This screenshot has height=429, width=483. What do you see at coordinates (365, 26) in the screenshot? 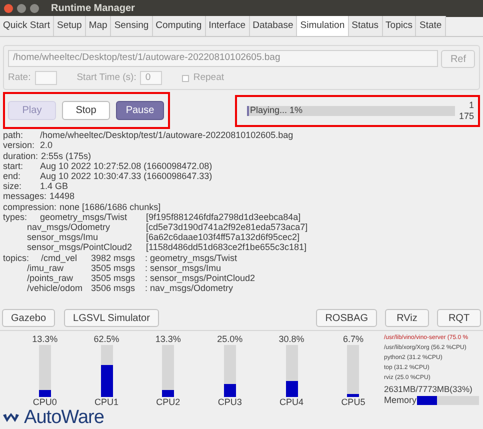
I see `tab: Status` at bounding box center [365, 26].